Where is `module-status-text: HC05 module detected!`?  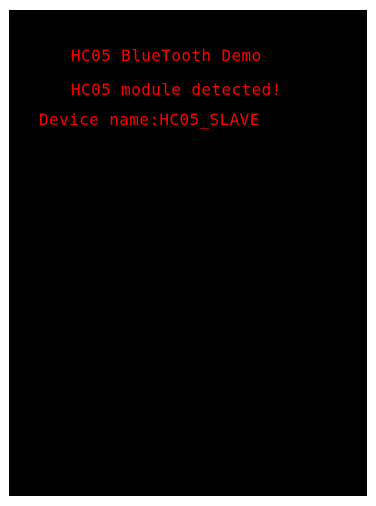 module-status-text: HC05 module detected! is located at coordinates (176, 89).